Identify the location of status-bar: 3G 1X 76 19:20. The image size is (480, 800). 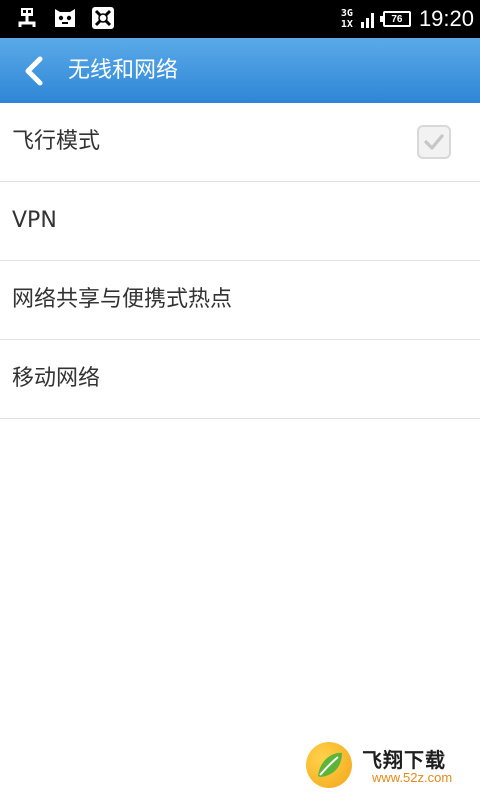
(240, 19).